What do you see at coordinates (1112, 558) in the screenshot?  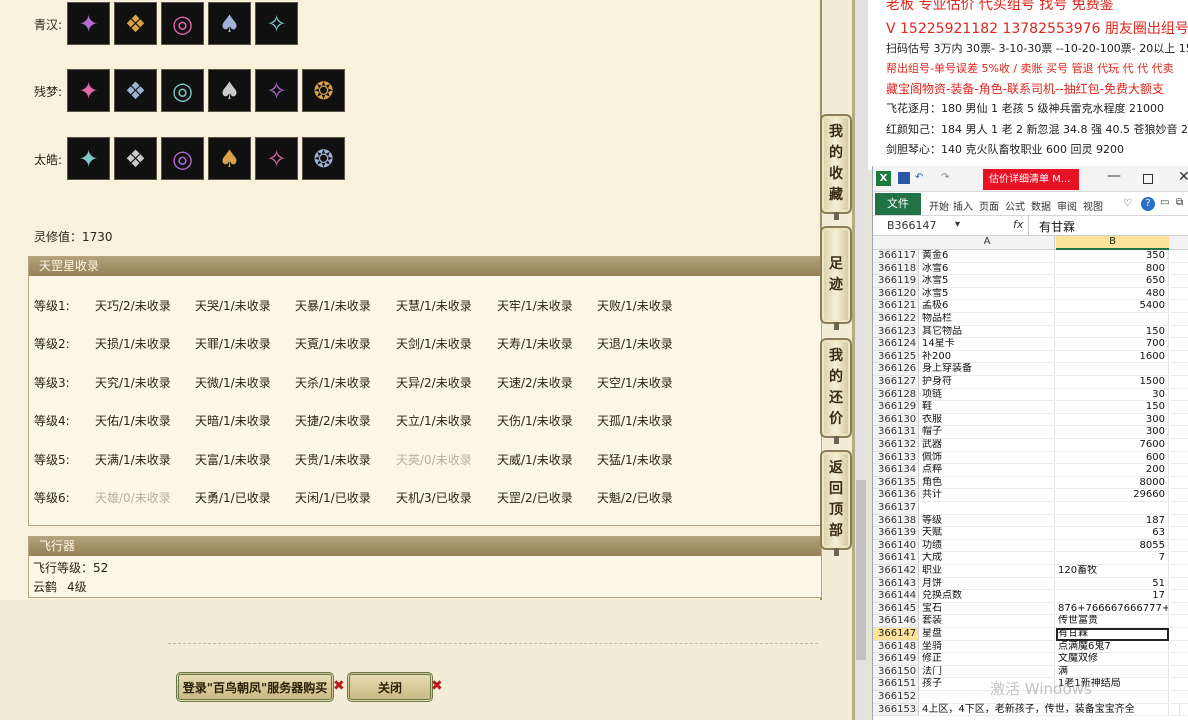 I see `cell-b: 7` at bounding box center [1112, 558].